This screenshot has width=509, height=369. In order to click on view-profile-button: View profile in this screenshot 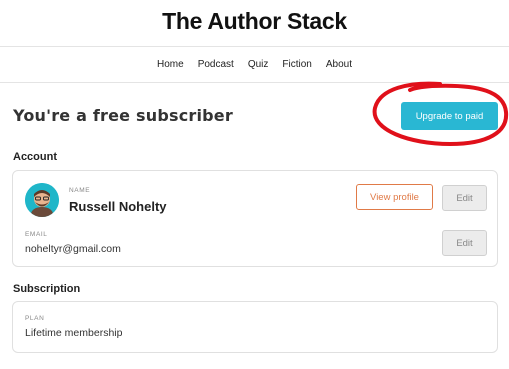, I will do `click(394, 197)`.